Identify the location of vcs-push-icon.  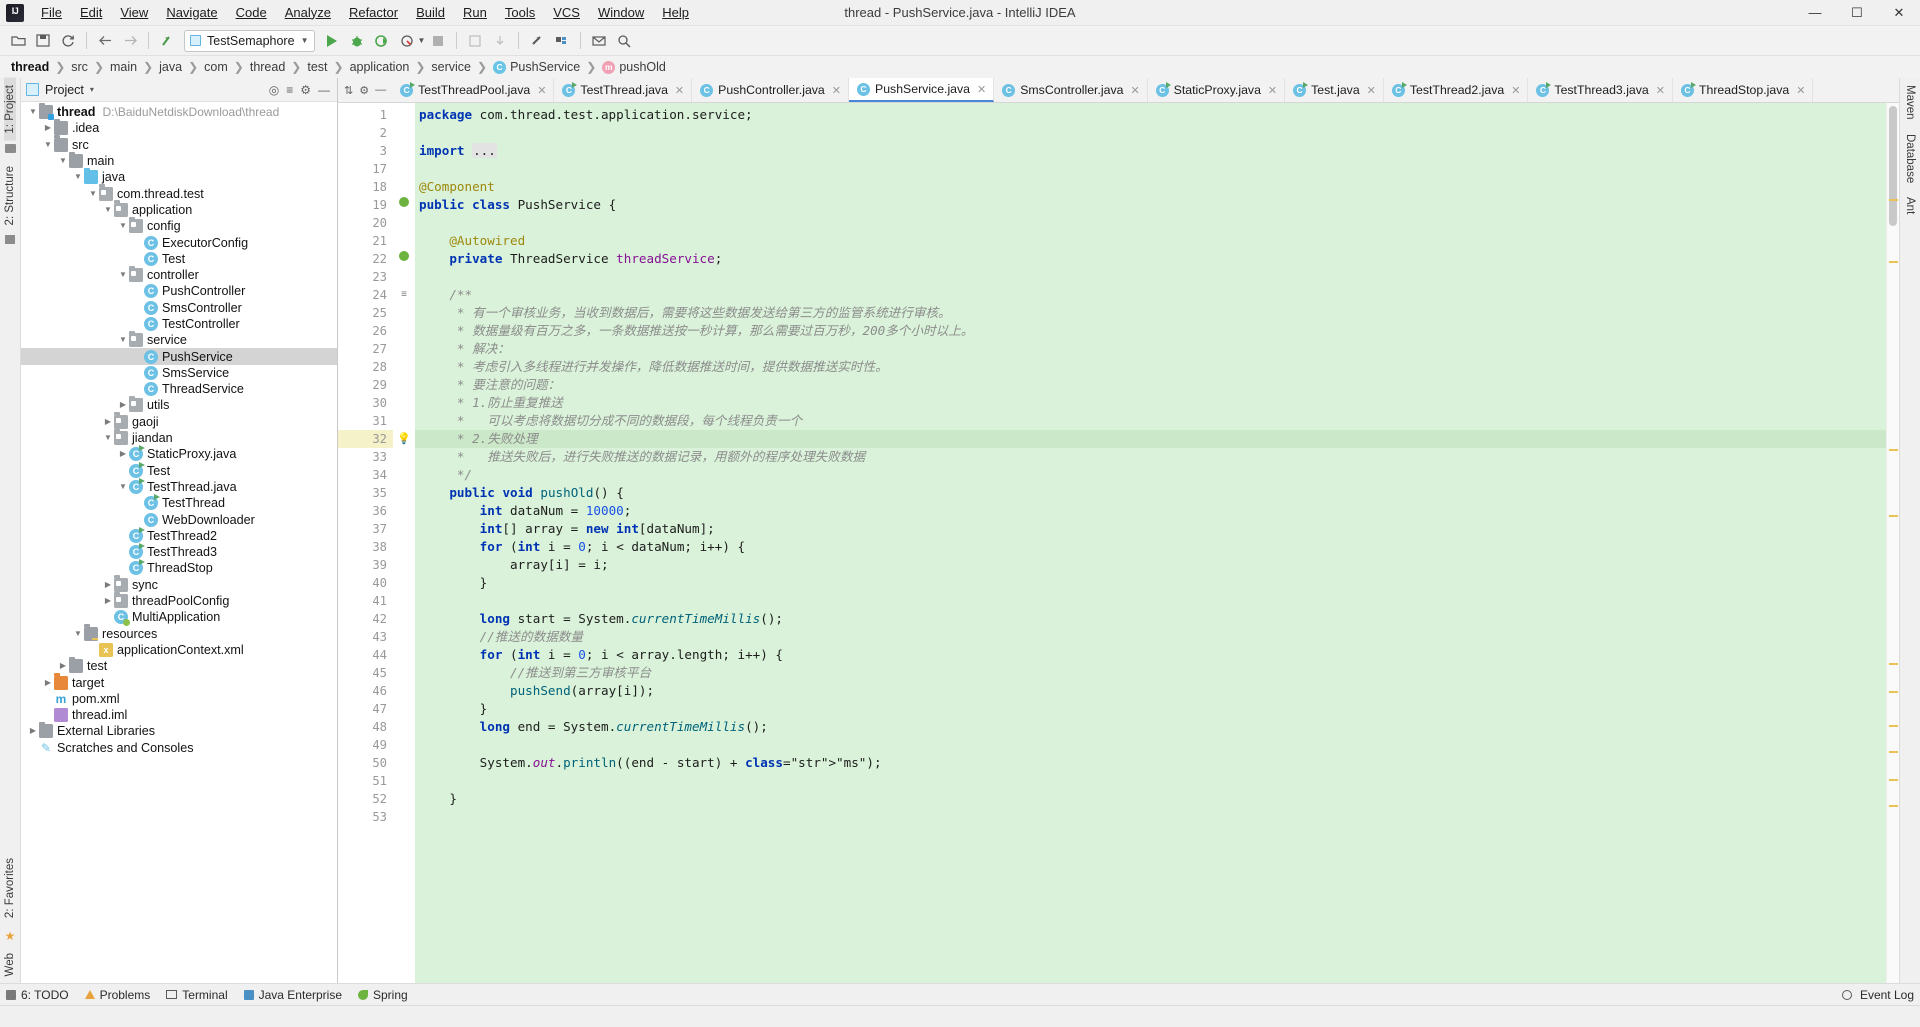
(500, 41).